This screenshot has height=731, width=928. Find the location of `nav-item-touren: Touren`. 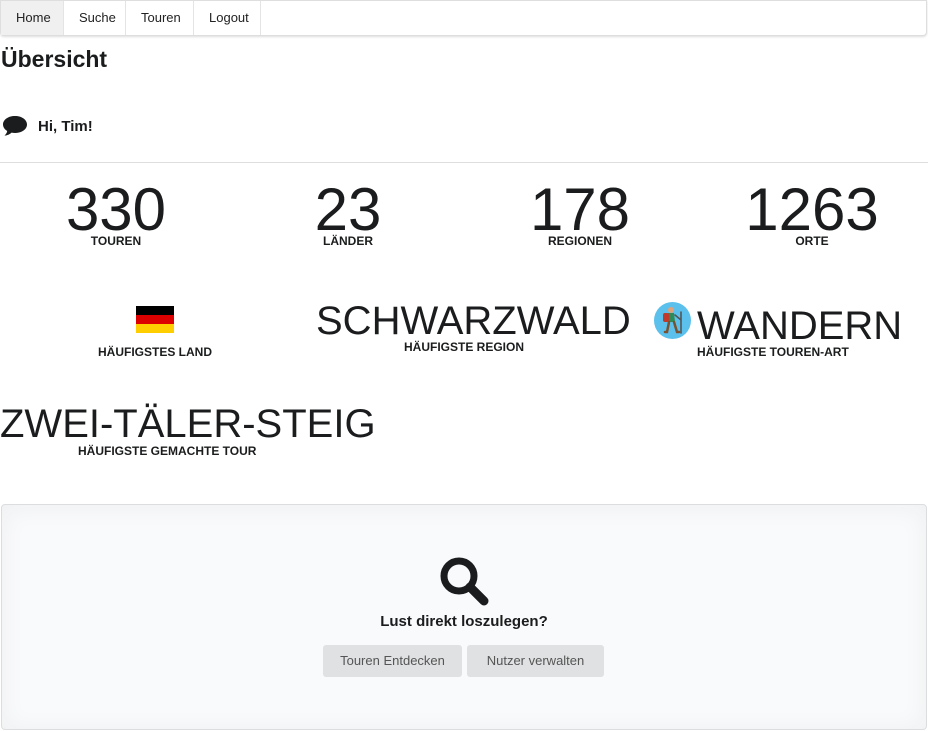

nav-item-touren: Touren is located at coordinates (160, 18).